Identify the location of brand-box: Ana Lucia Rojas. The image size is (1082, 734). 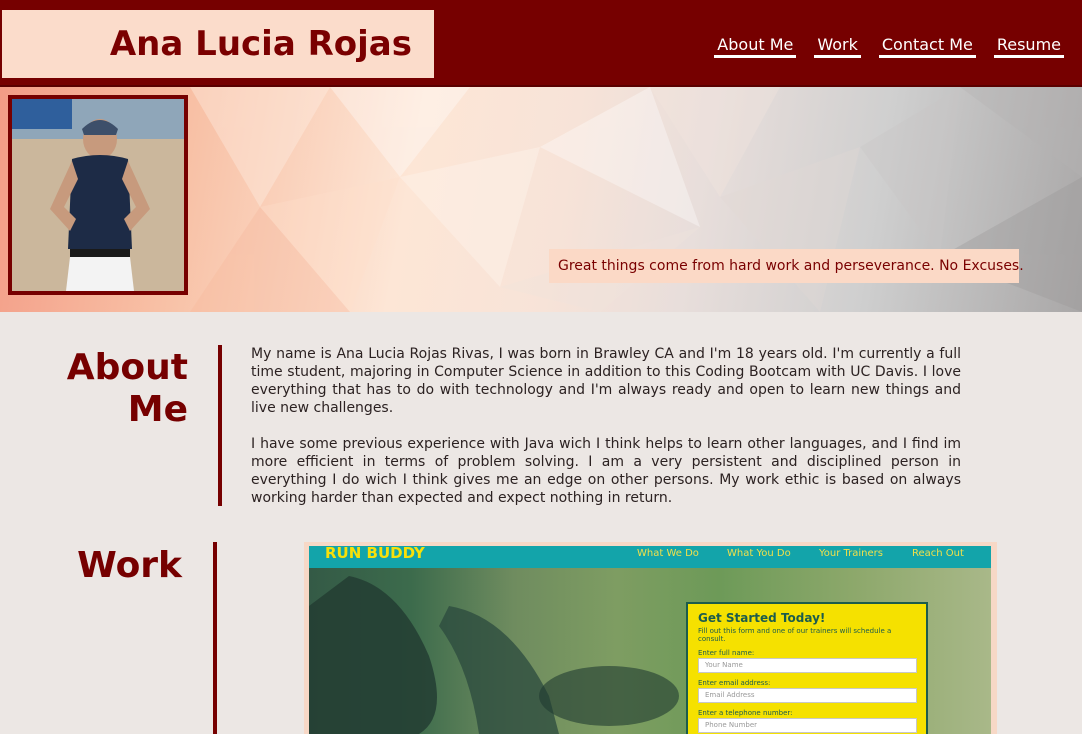
(218, 44).